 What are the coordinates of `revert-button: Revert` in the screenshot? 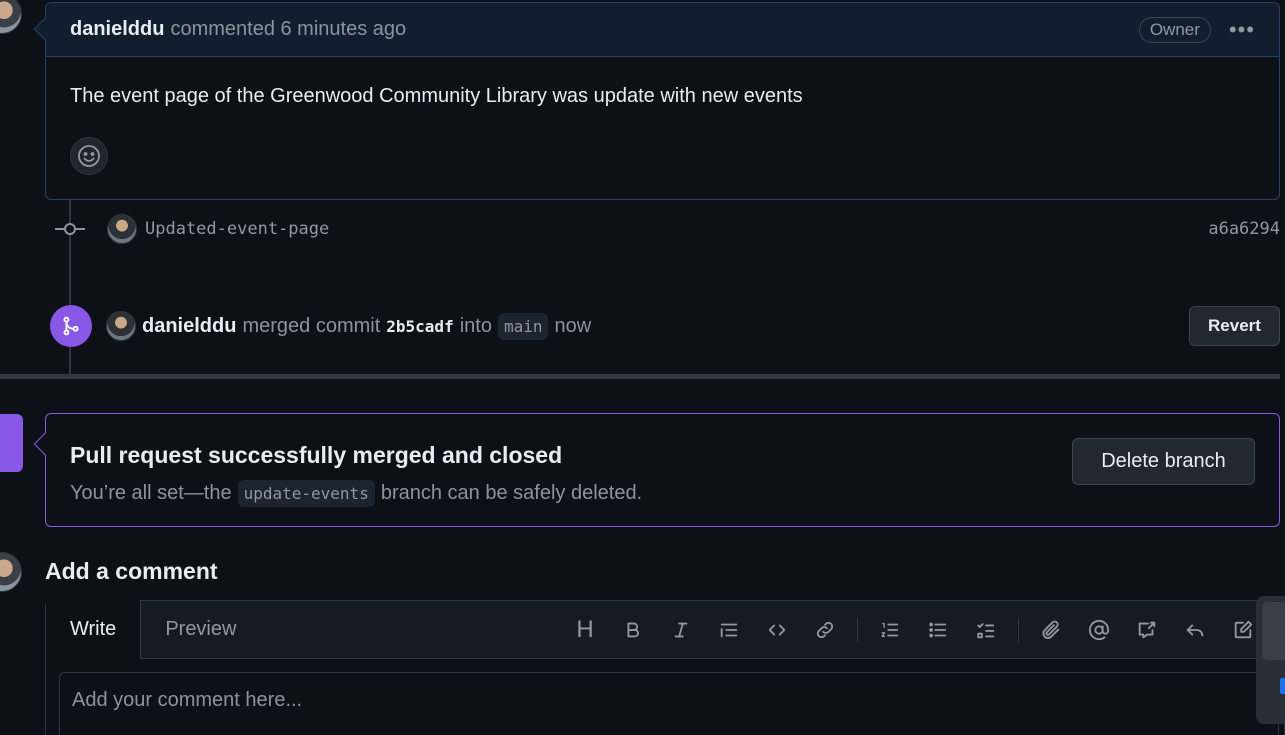 It's located at (1234, 326).